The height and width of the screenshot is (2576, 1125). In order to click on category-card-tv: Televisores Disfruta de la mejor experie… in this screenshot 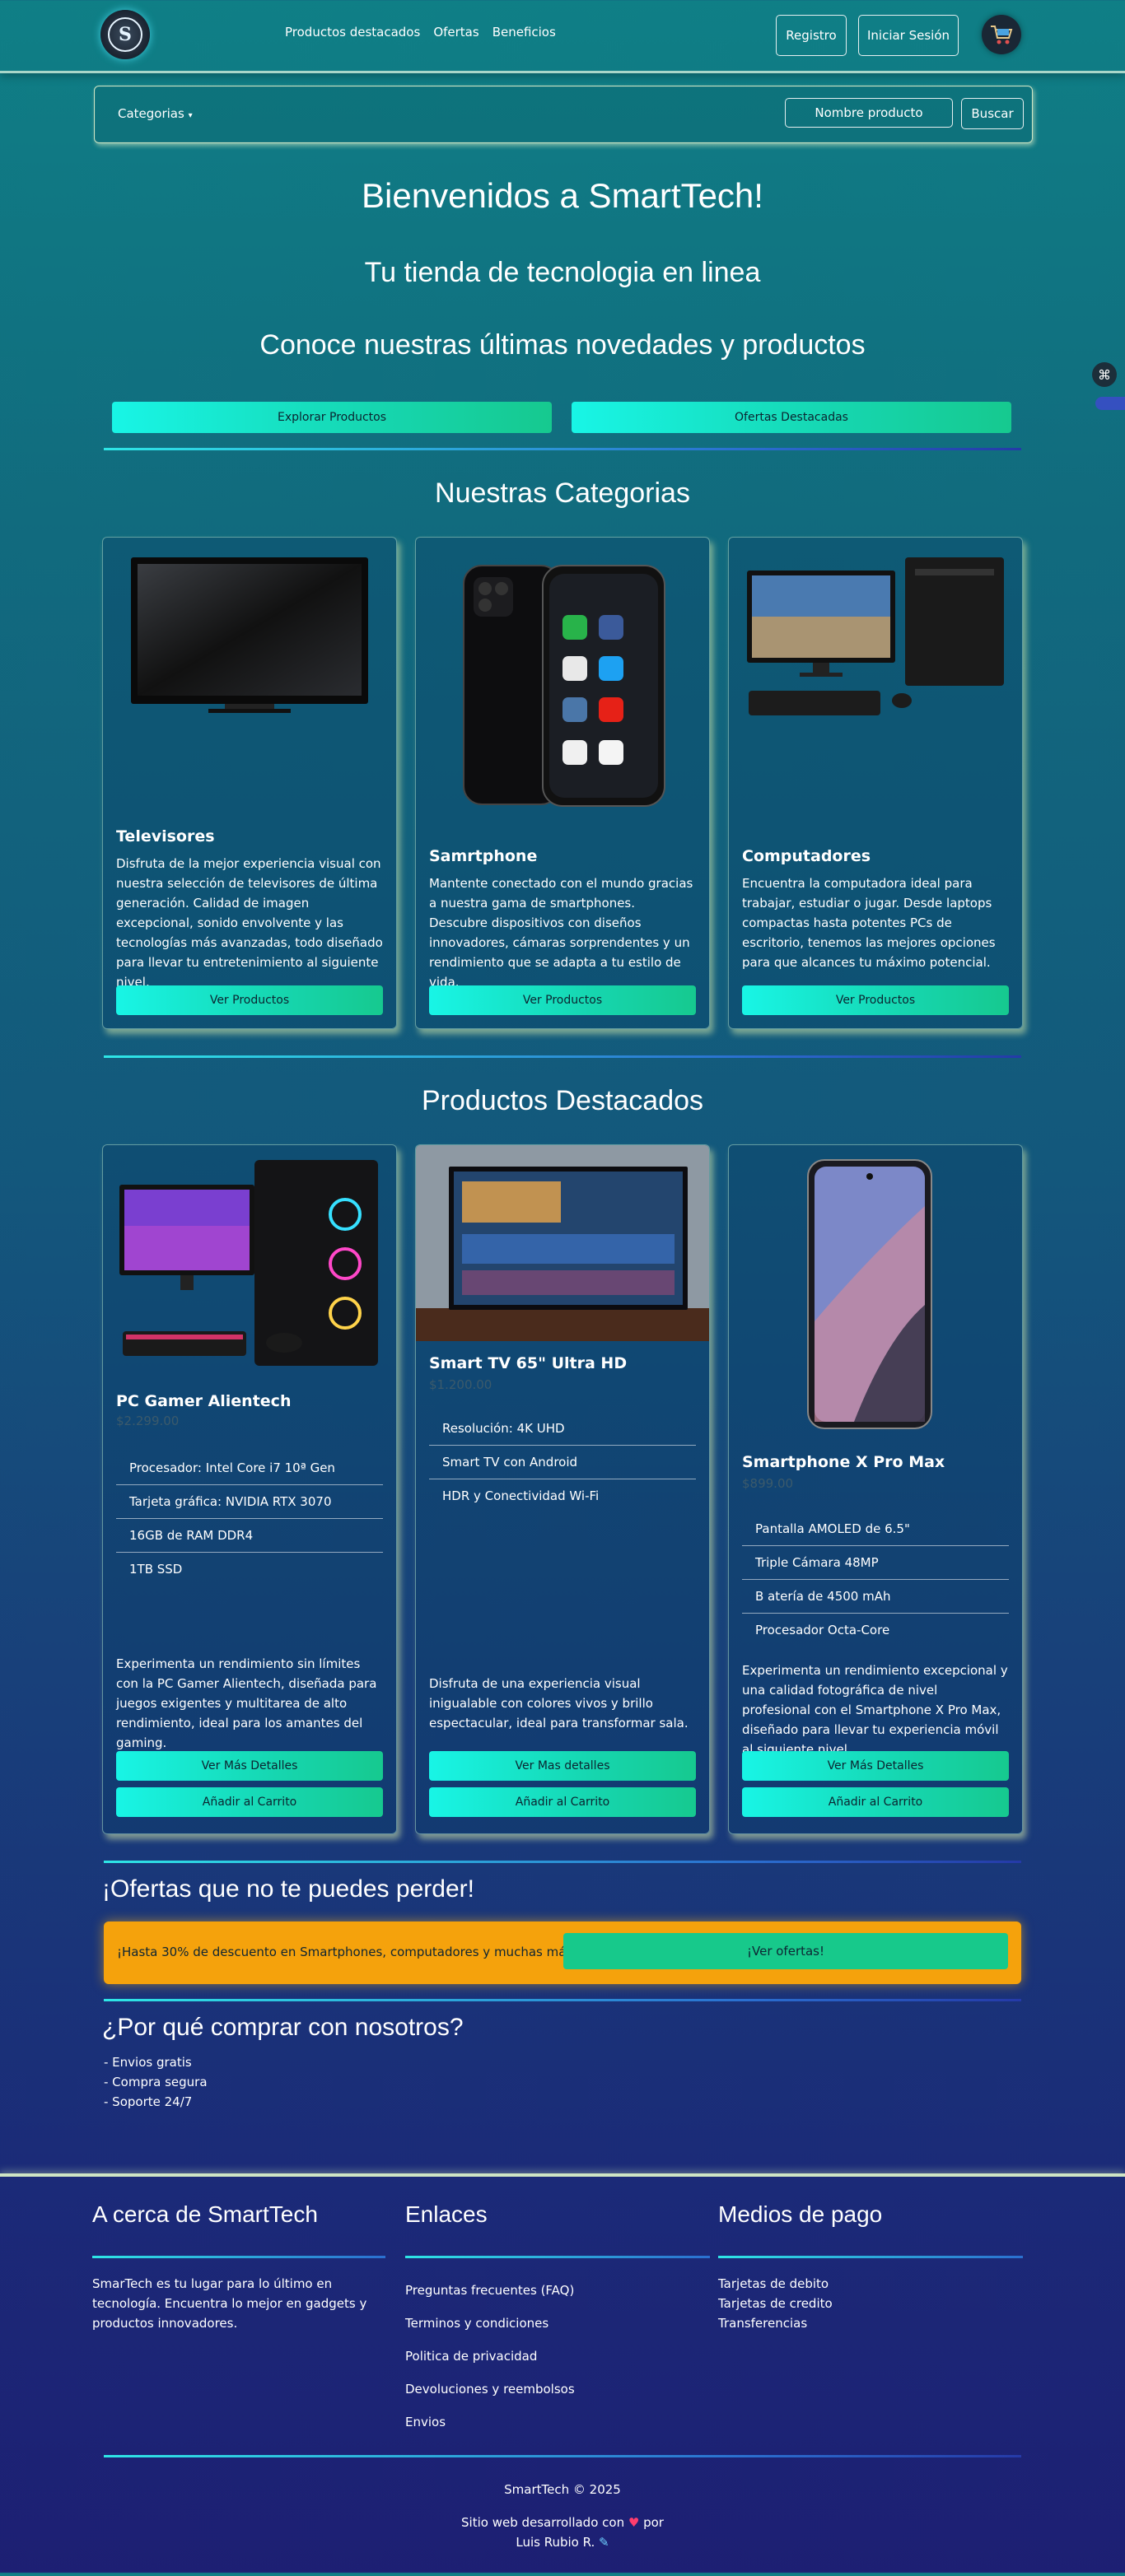, I will do `click(250, 783)`.